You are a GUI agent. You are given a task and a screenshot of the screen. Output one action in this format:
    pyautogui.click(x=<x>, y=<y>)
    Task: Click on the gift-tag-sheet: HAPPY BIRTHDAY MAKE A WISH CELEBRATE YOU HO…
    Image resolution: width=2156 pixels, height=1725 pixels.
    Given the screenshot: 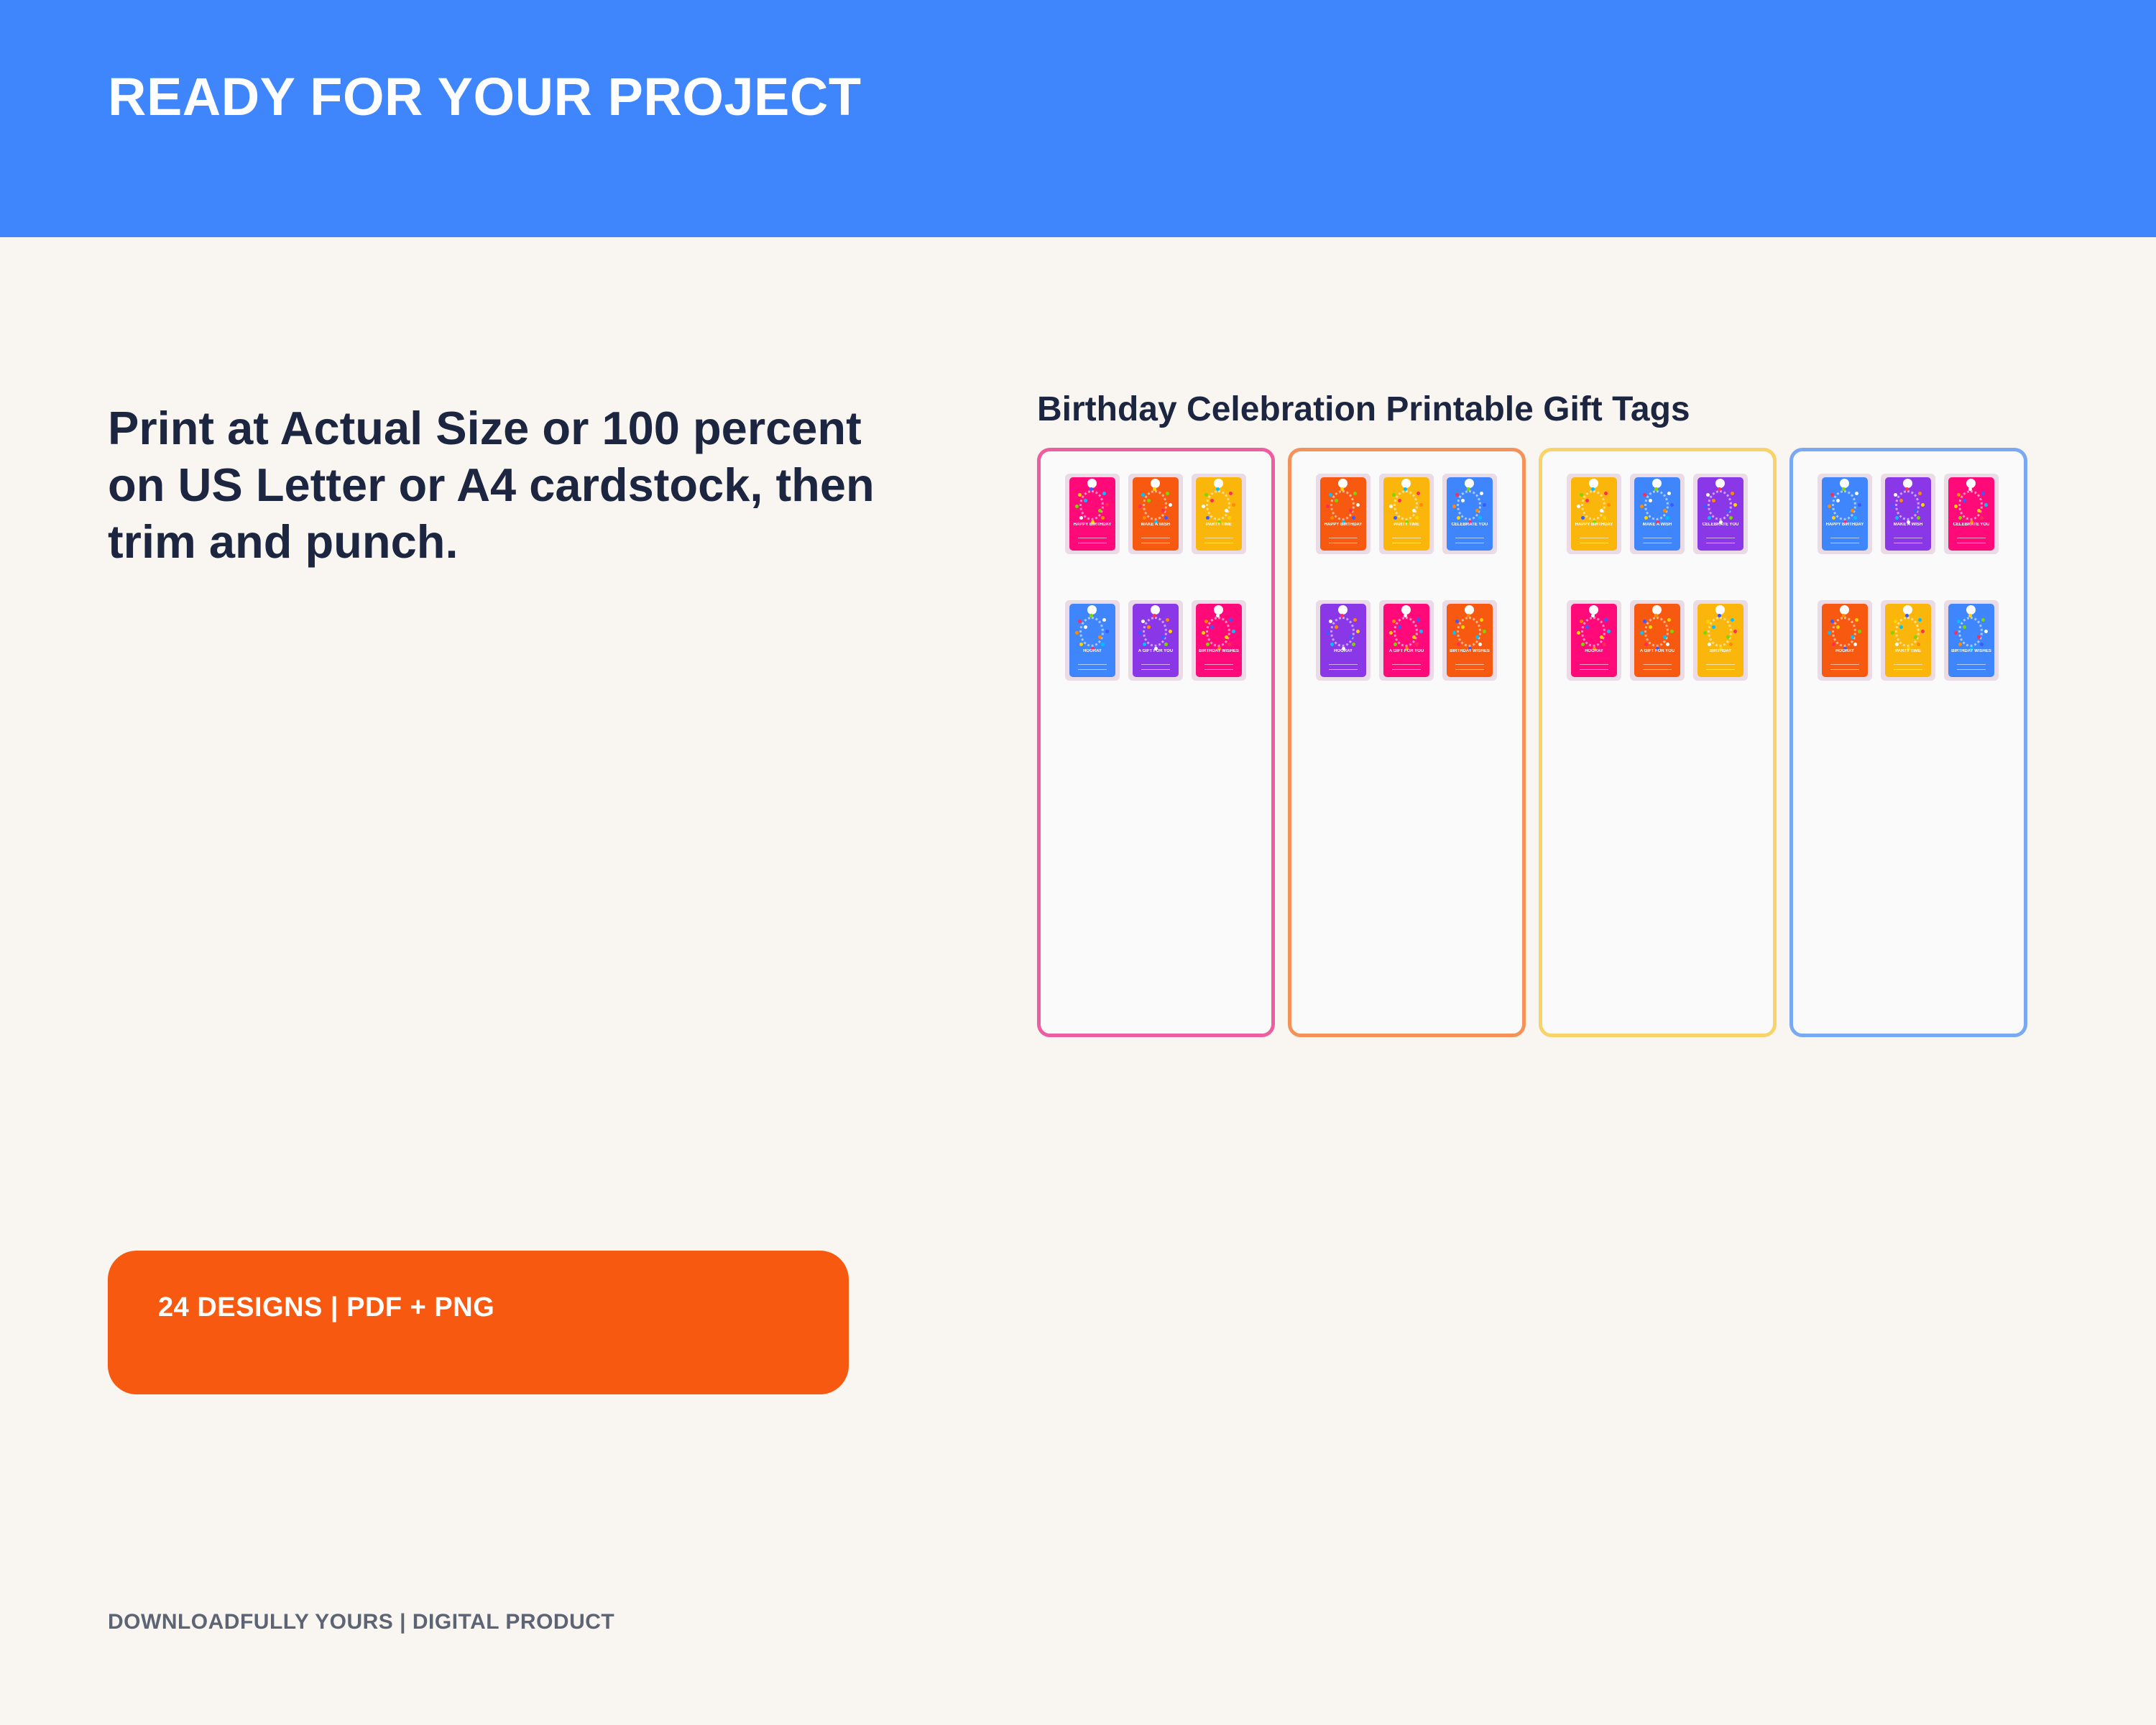 What is the action you would take?
    pyautogui.click(x=1908, y=742)
    